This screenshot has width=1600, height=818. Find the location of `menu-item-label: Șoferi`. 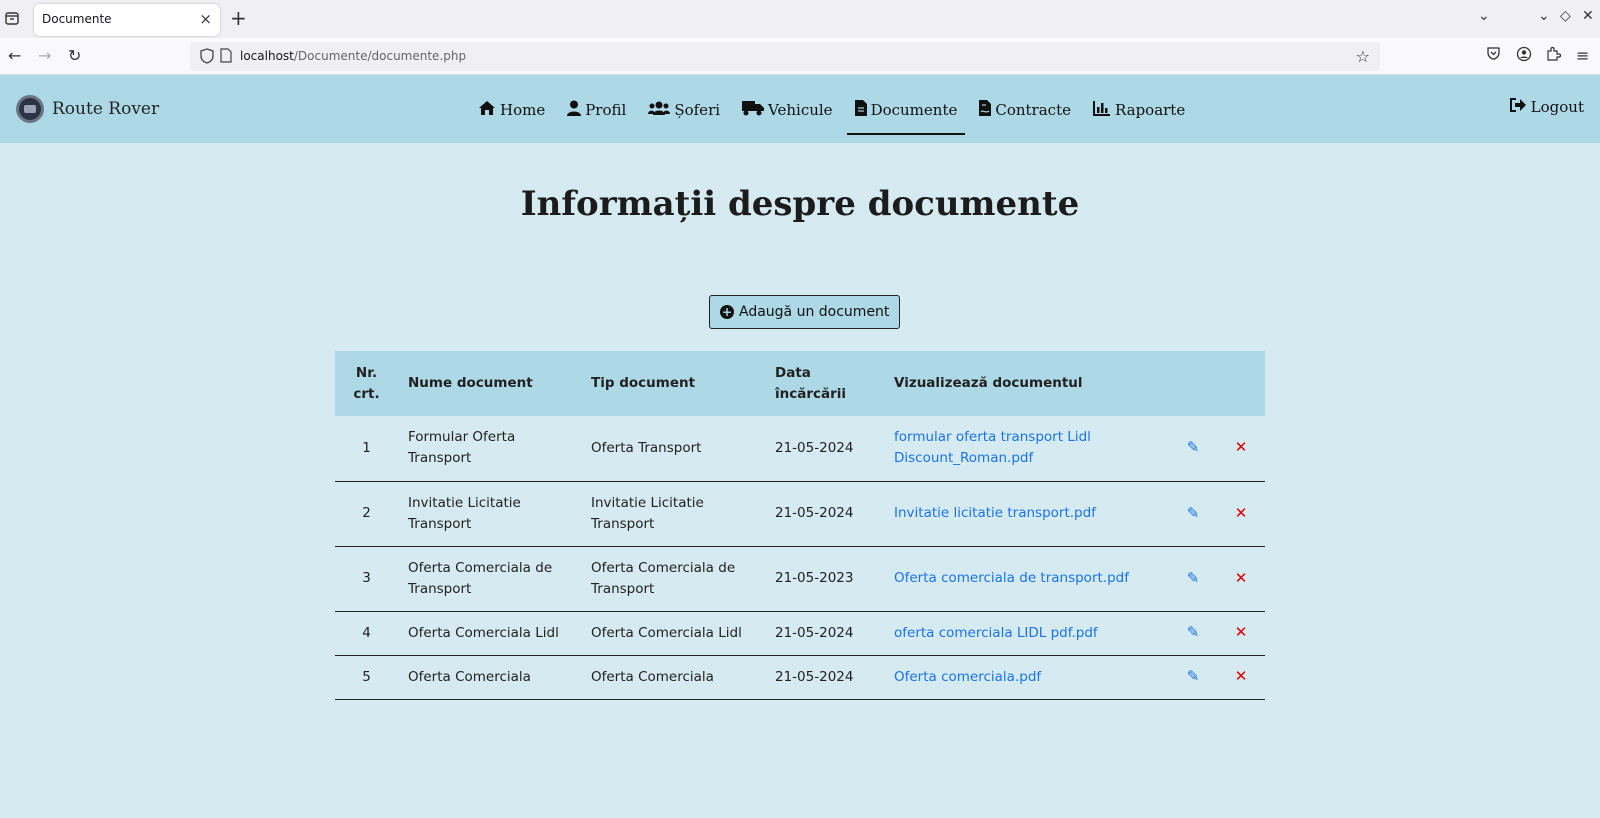

menu-item-label: Șoferi is located at coordinates (697, 110).